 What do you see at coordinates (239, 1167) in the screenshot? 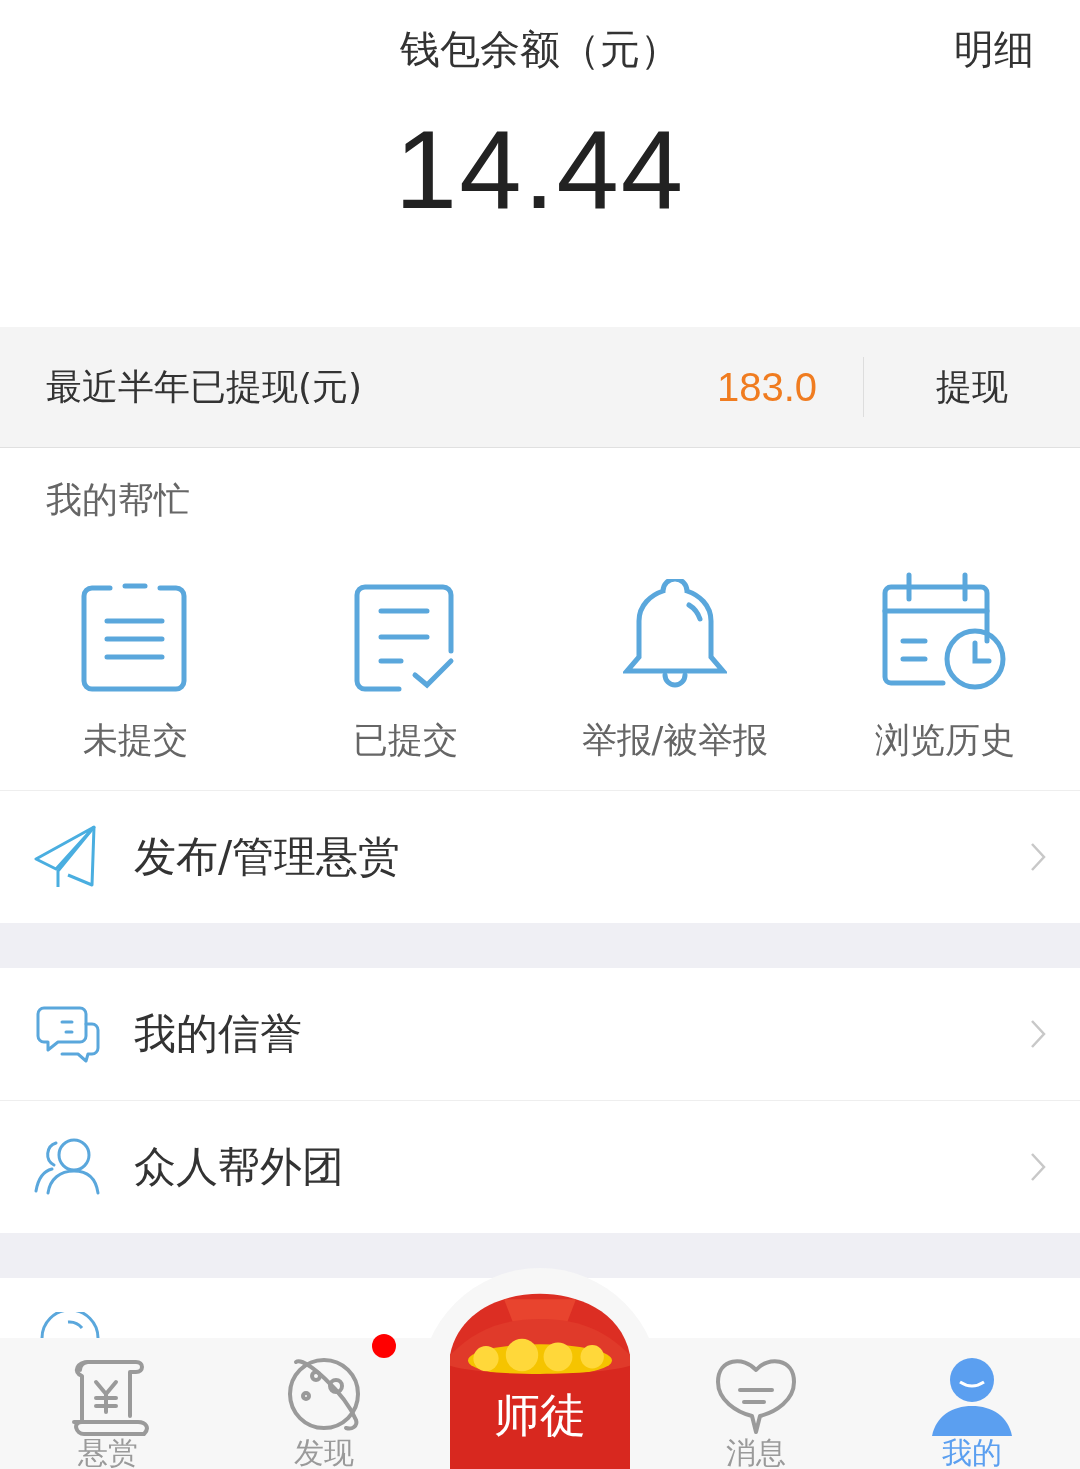
I see `menu-label: 众人帮外团` at bounding box center [239, 1167].